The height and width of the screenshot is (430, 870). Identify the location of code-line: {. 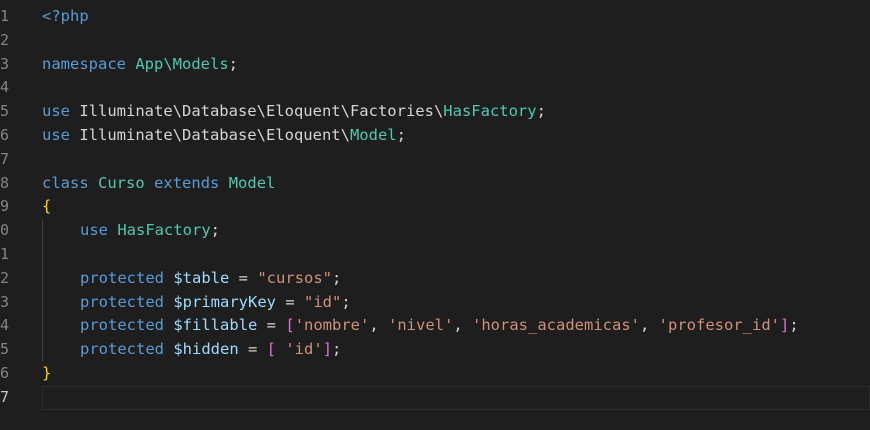
(456, 207).